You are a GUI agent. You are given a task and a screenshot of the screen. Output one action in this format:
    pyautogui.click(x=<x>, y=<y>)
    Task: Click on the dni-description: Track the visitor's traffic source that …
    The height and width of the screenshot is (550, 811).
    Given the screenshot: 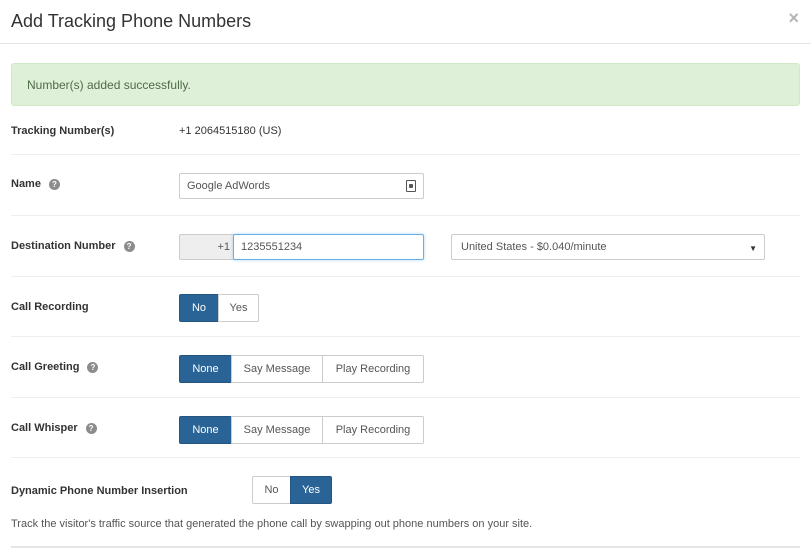 What is the action you would take?
    pyautogui.click(x=272, y=524)
    